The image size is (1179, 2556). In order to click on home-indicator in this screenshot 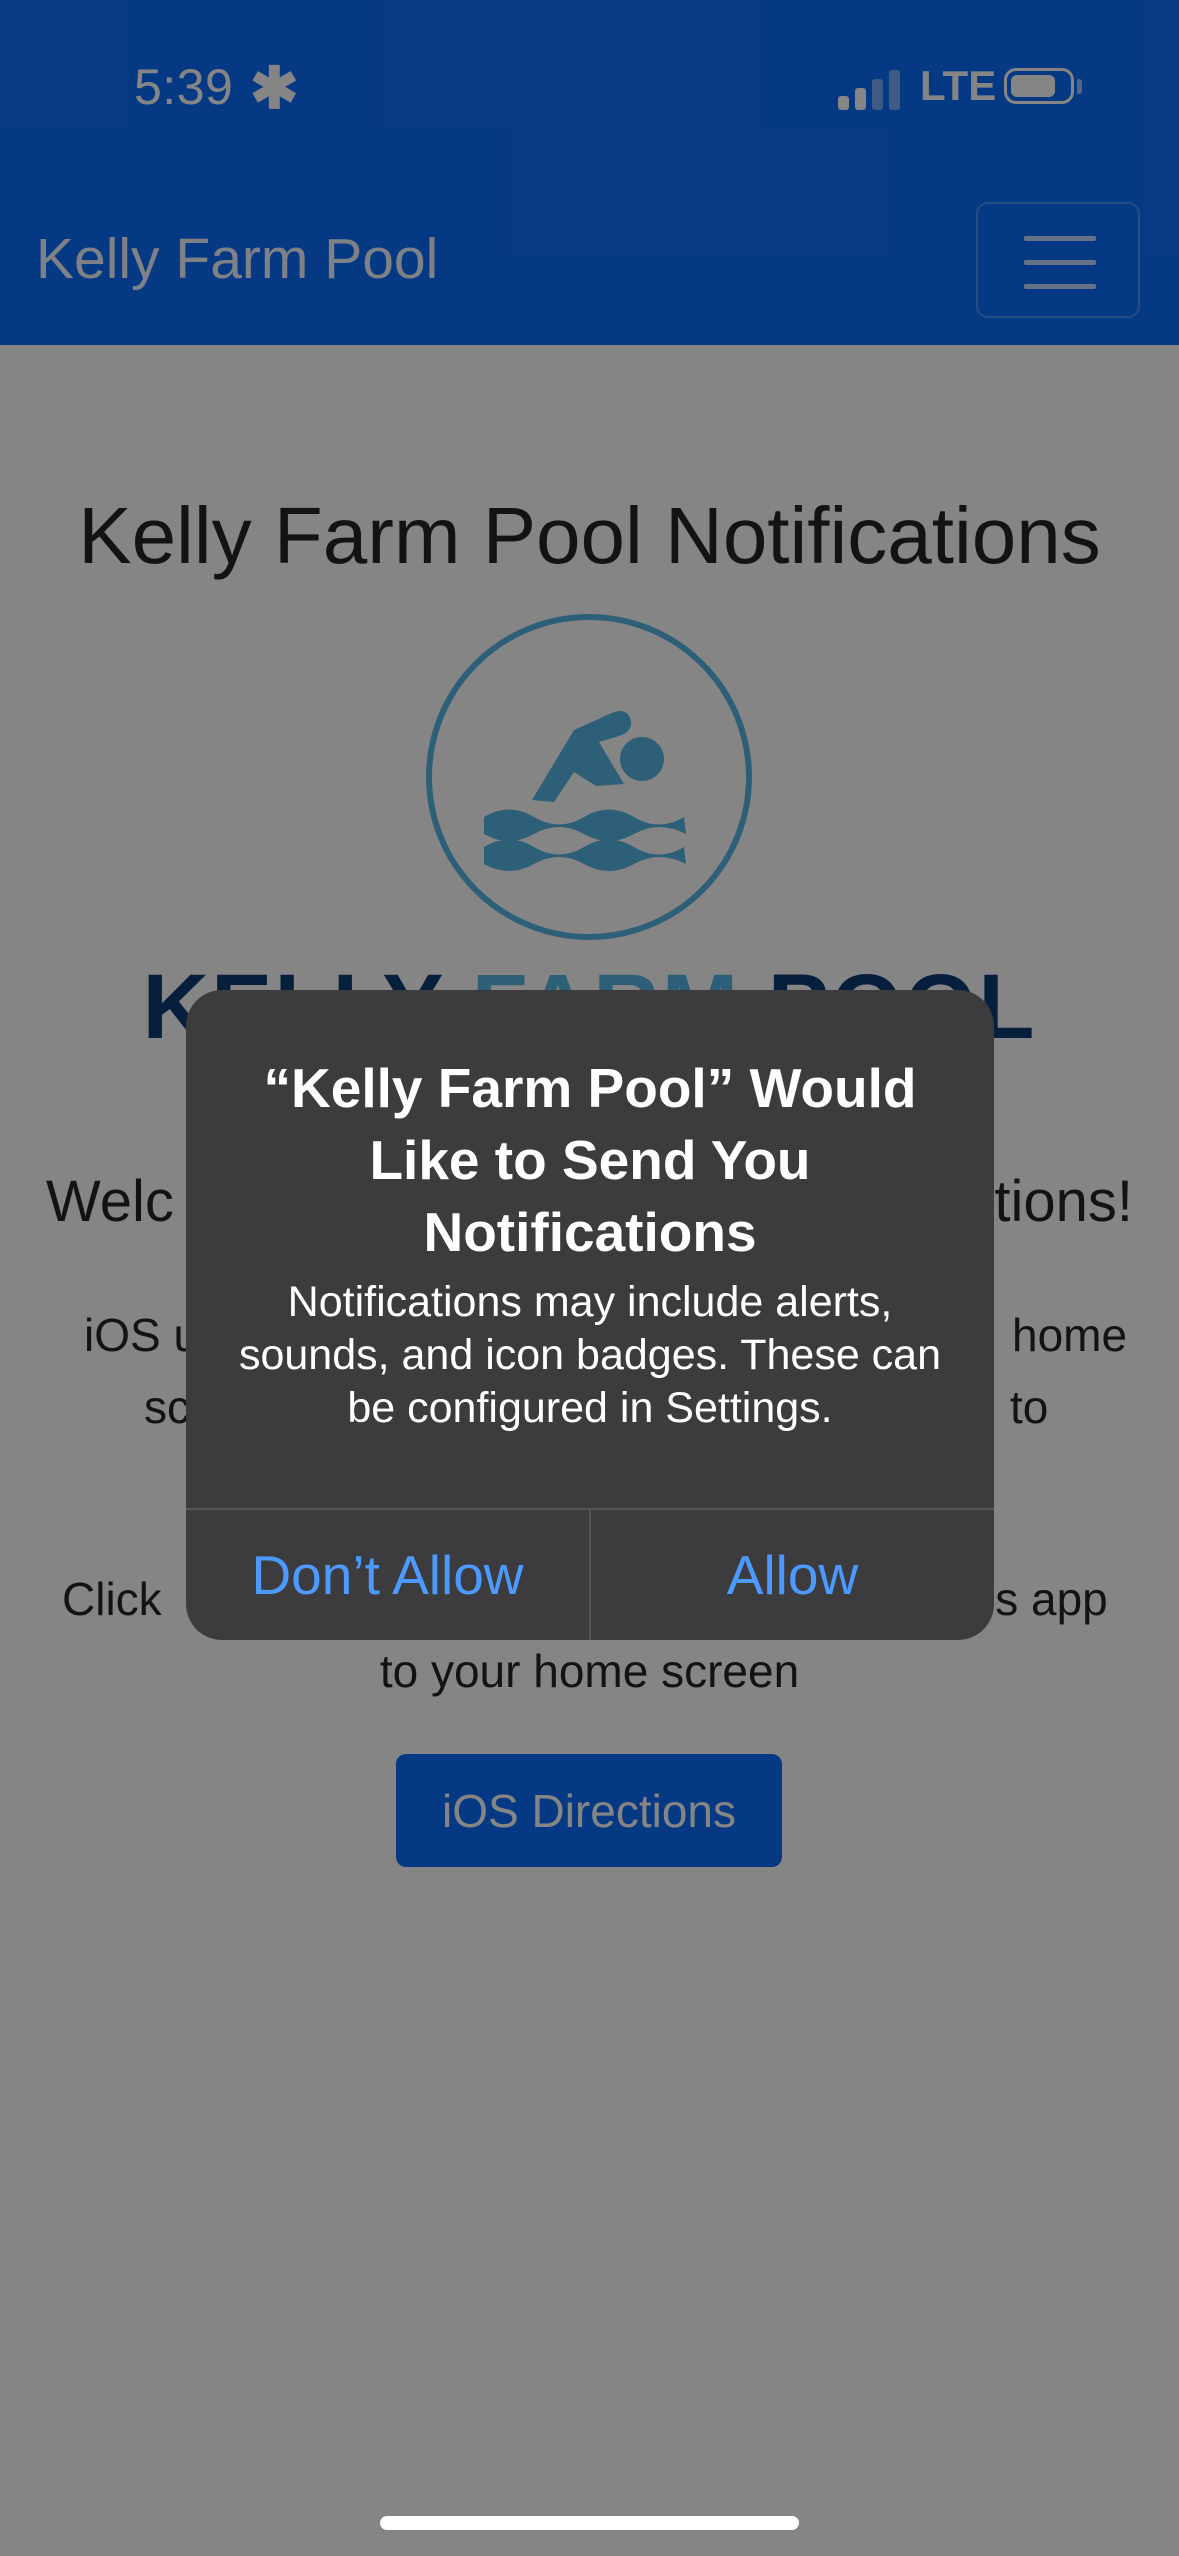, I will do `click(589, 2523)`.